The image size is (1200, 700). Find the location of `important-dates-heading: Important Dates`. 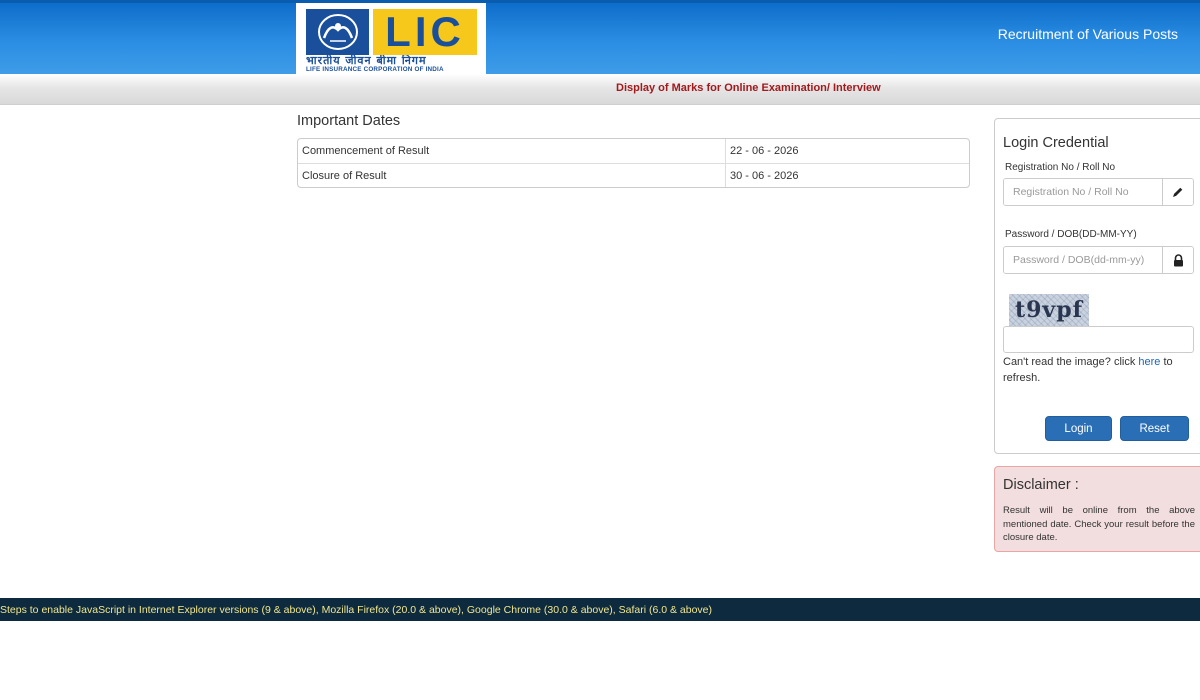

important-dates-heading: Important Dates is located at coordinates (349, 121).